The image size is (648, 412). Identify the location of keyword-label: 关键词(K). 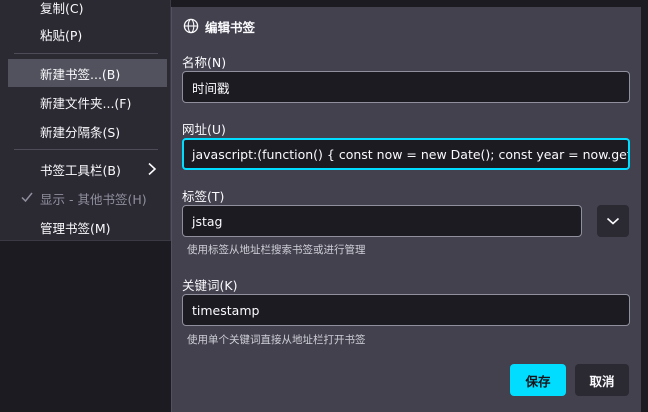
(210, 285).